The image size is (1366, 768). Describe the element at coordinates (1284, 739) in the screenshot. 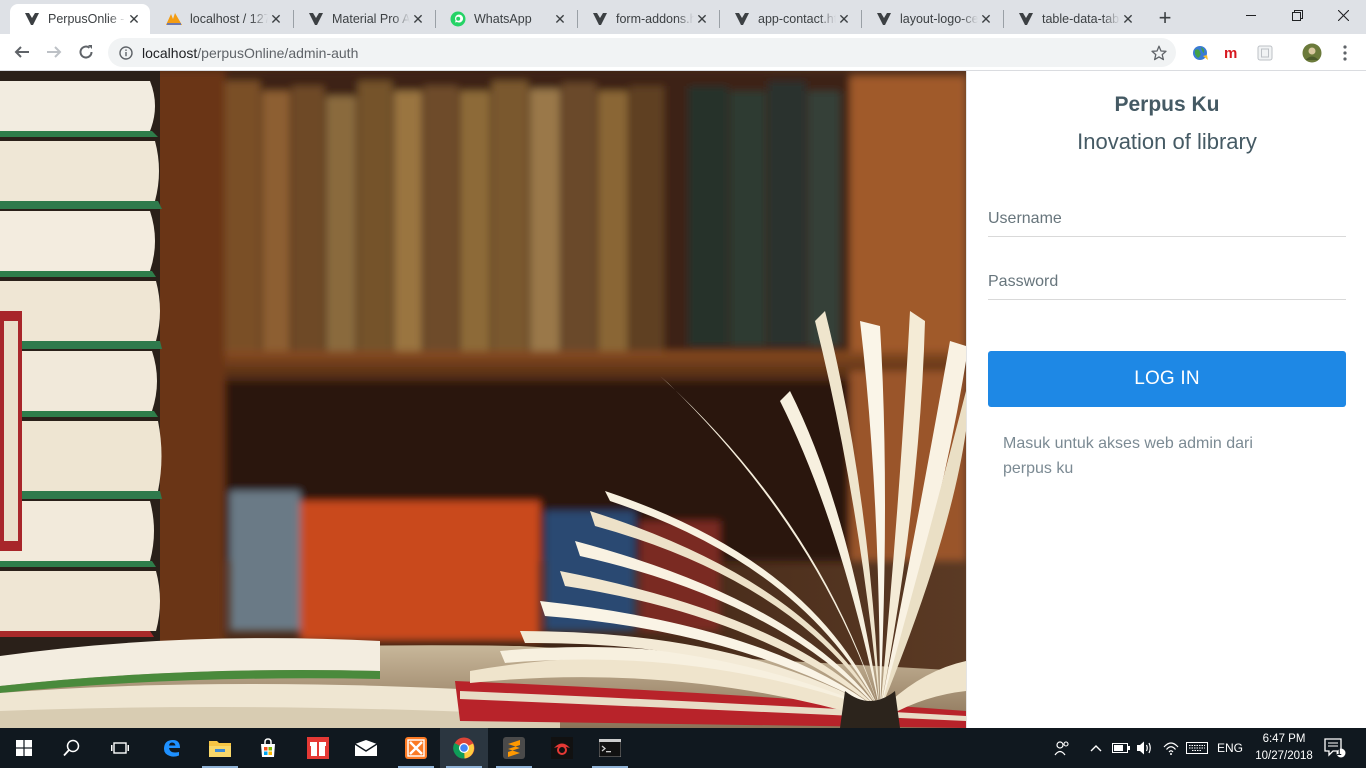

I see `clock-time: 6:47 PM` at that location.